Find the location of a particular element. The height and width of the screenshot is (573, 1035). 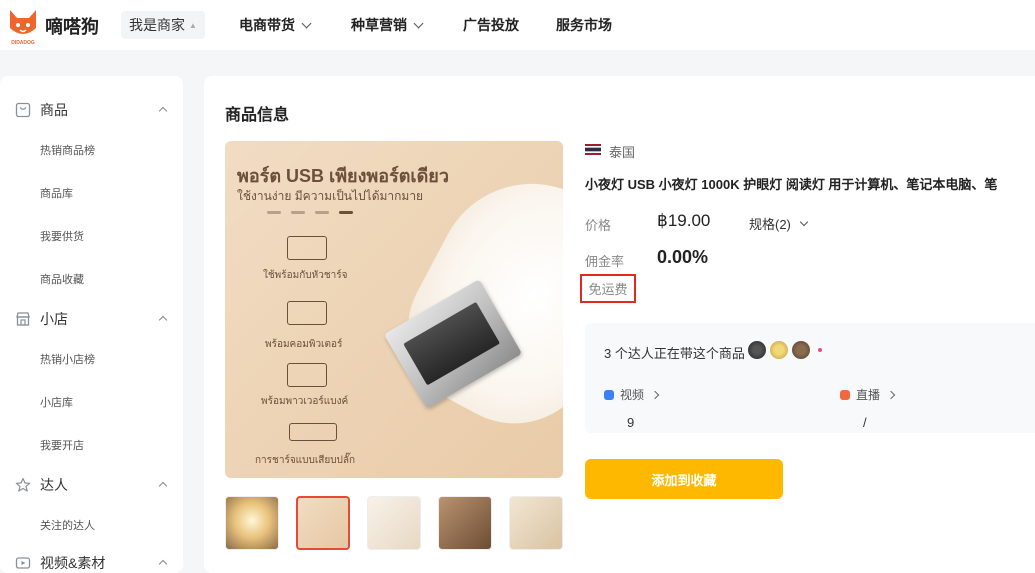

charger-icon is located at coordinates (307, 248).